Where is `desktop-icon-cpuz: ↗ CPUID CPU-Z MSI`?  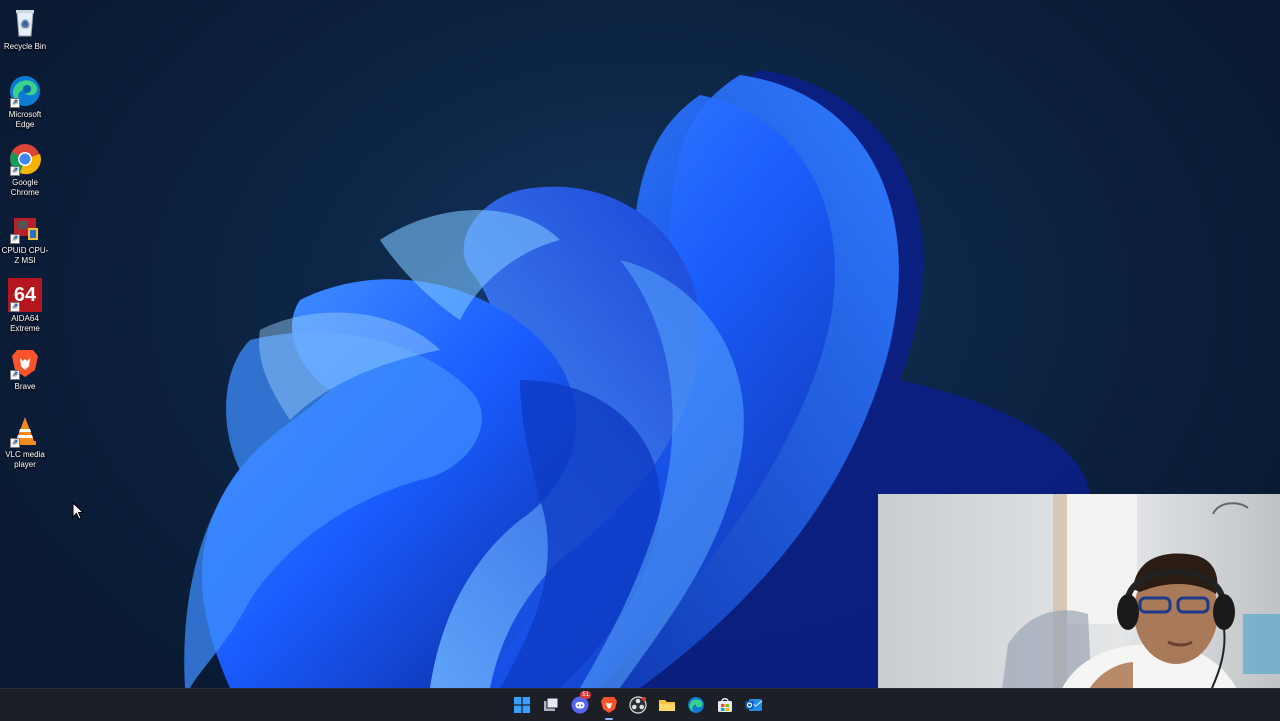
desktop-icon-cpuz: ↗ CPUID CPU-Z MSI is located at coordinates (25, 236).